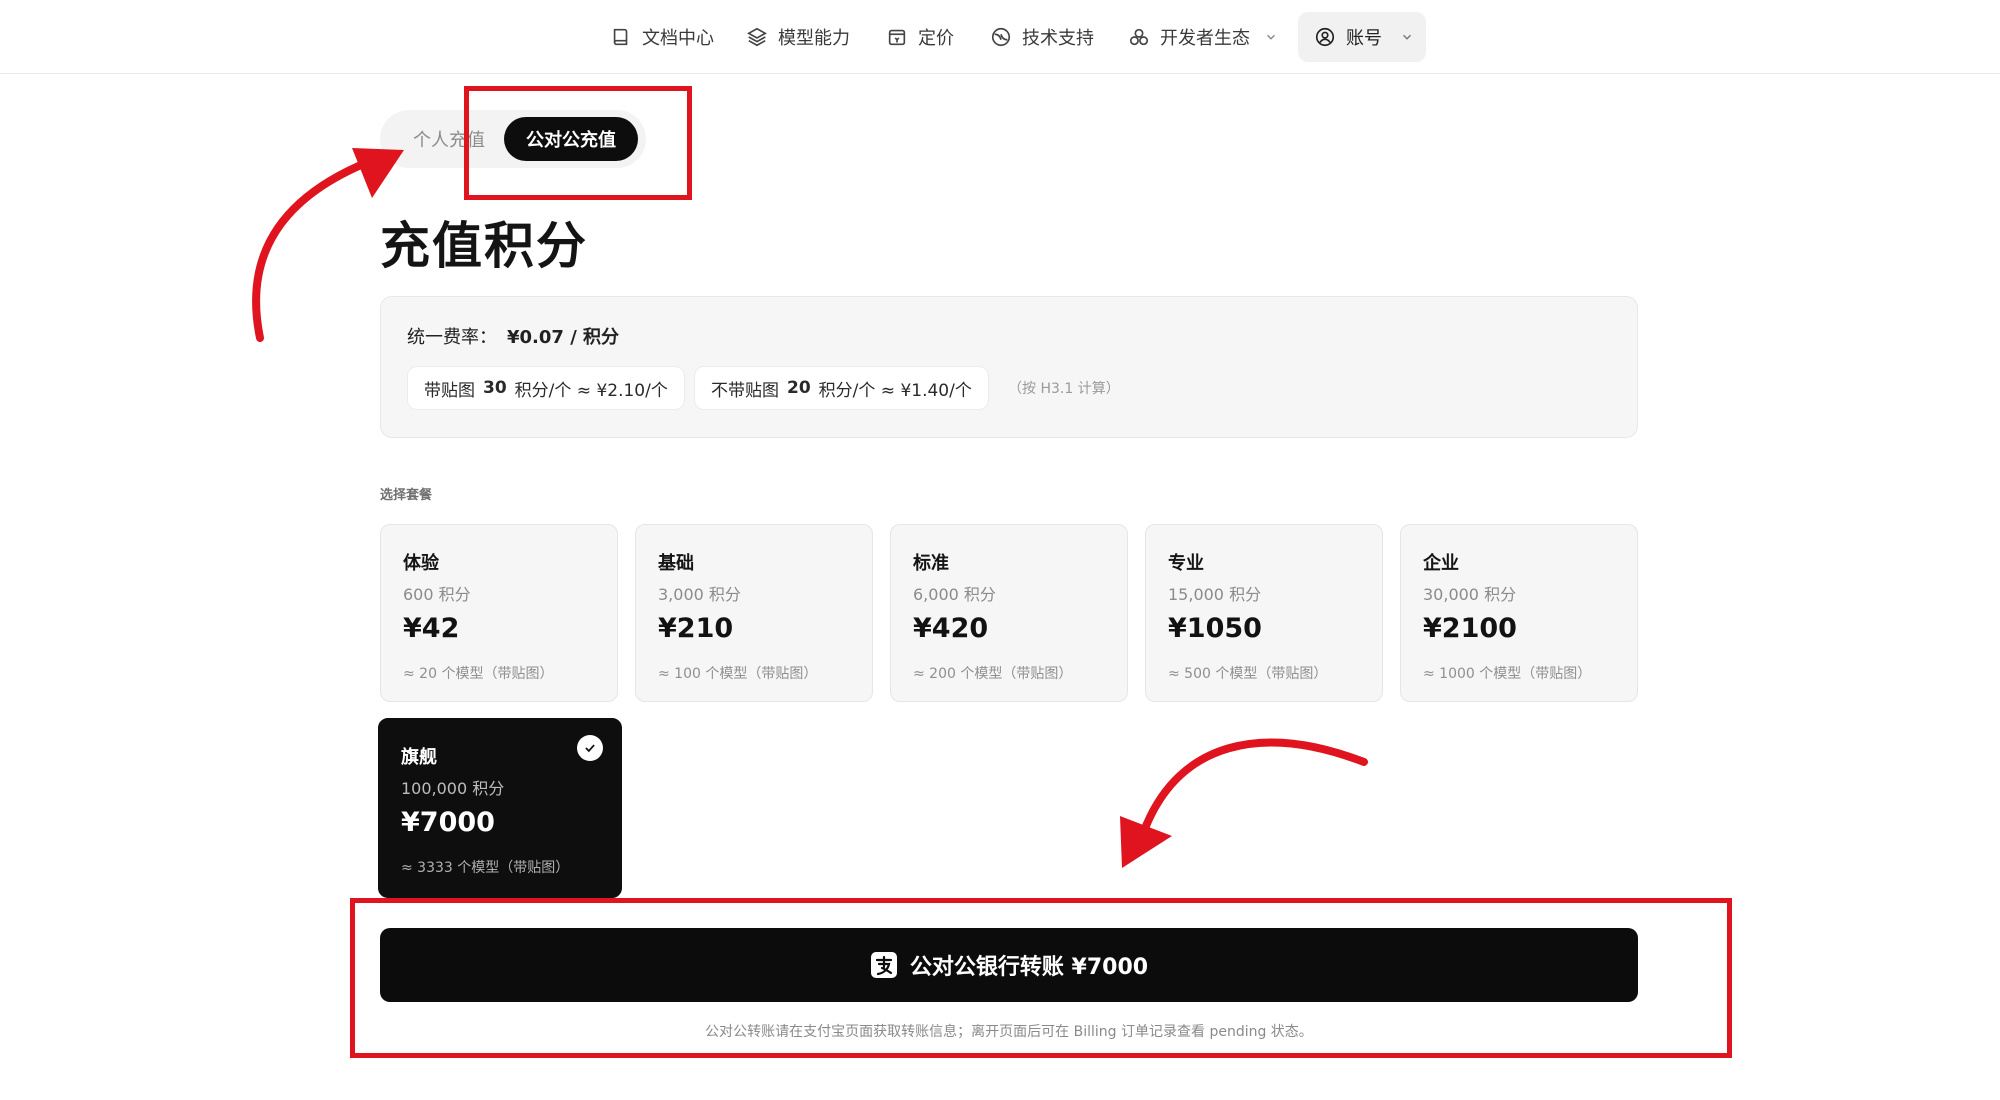 The width and height of the screenshot is (2000, 1100). What do you see at coordinates (1264, 613) in the screenshot?
I see `plan-card-pro: 专业 15,000 积分 ¥1050 ≈ 500 个模型（带贴图）` at bounding box center [1264, 613].